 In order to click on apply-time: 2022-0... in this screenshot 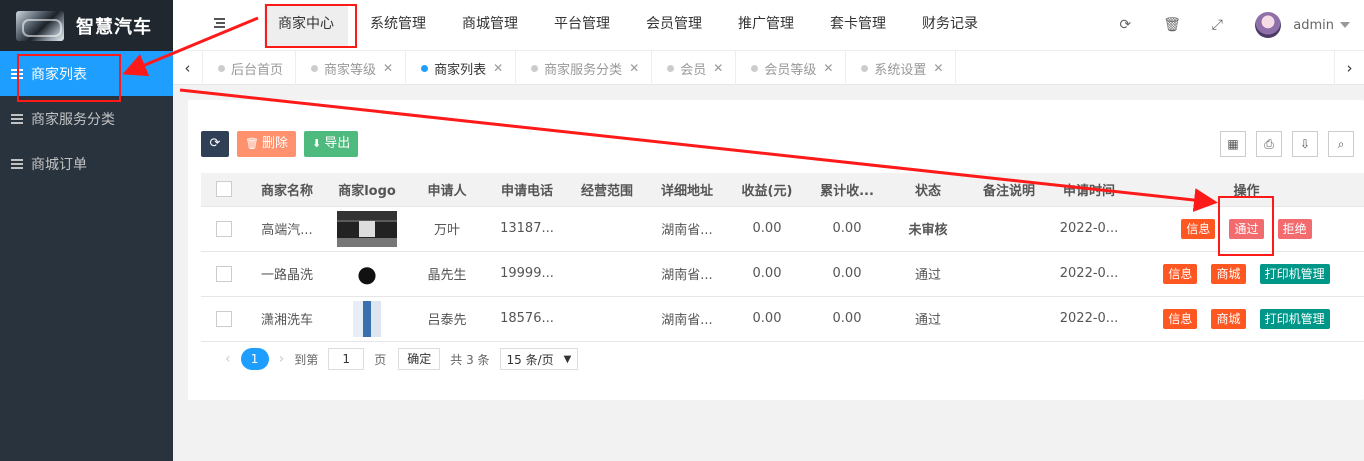, I will do `click(1089, 274)`.